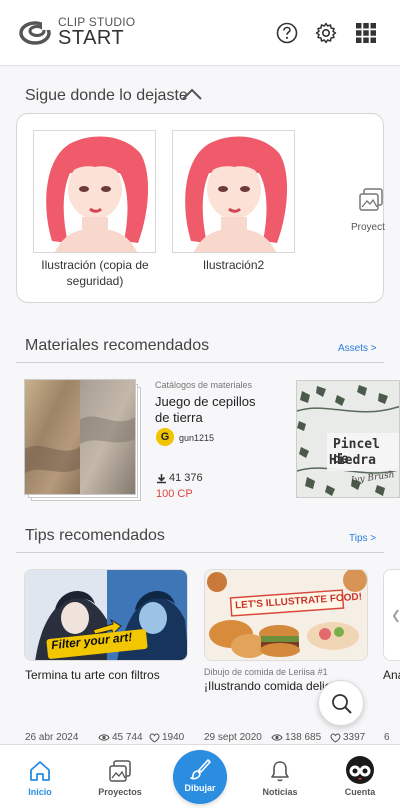 The height and width of the screenshot is (808, 400). I want to click on material-item: Pincel de Hiedra Ivy Brush, so click(348, 439).